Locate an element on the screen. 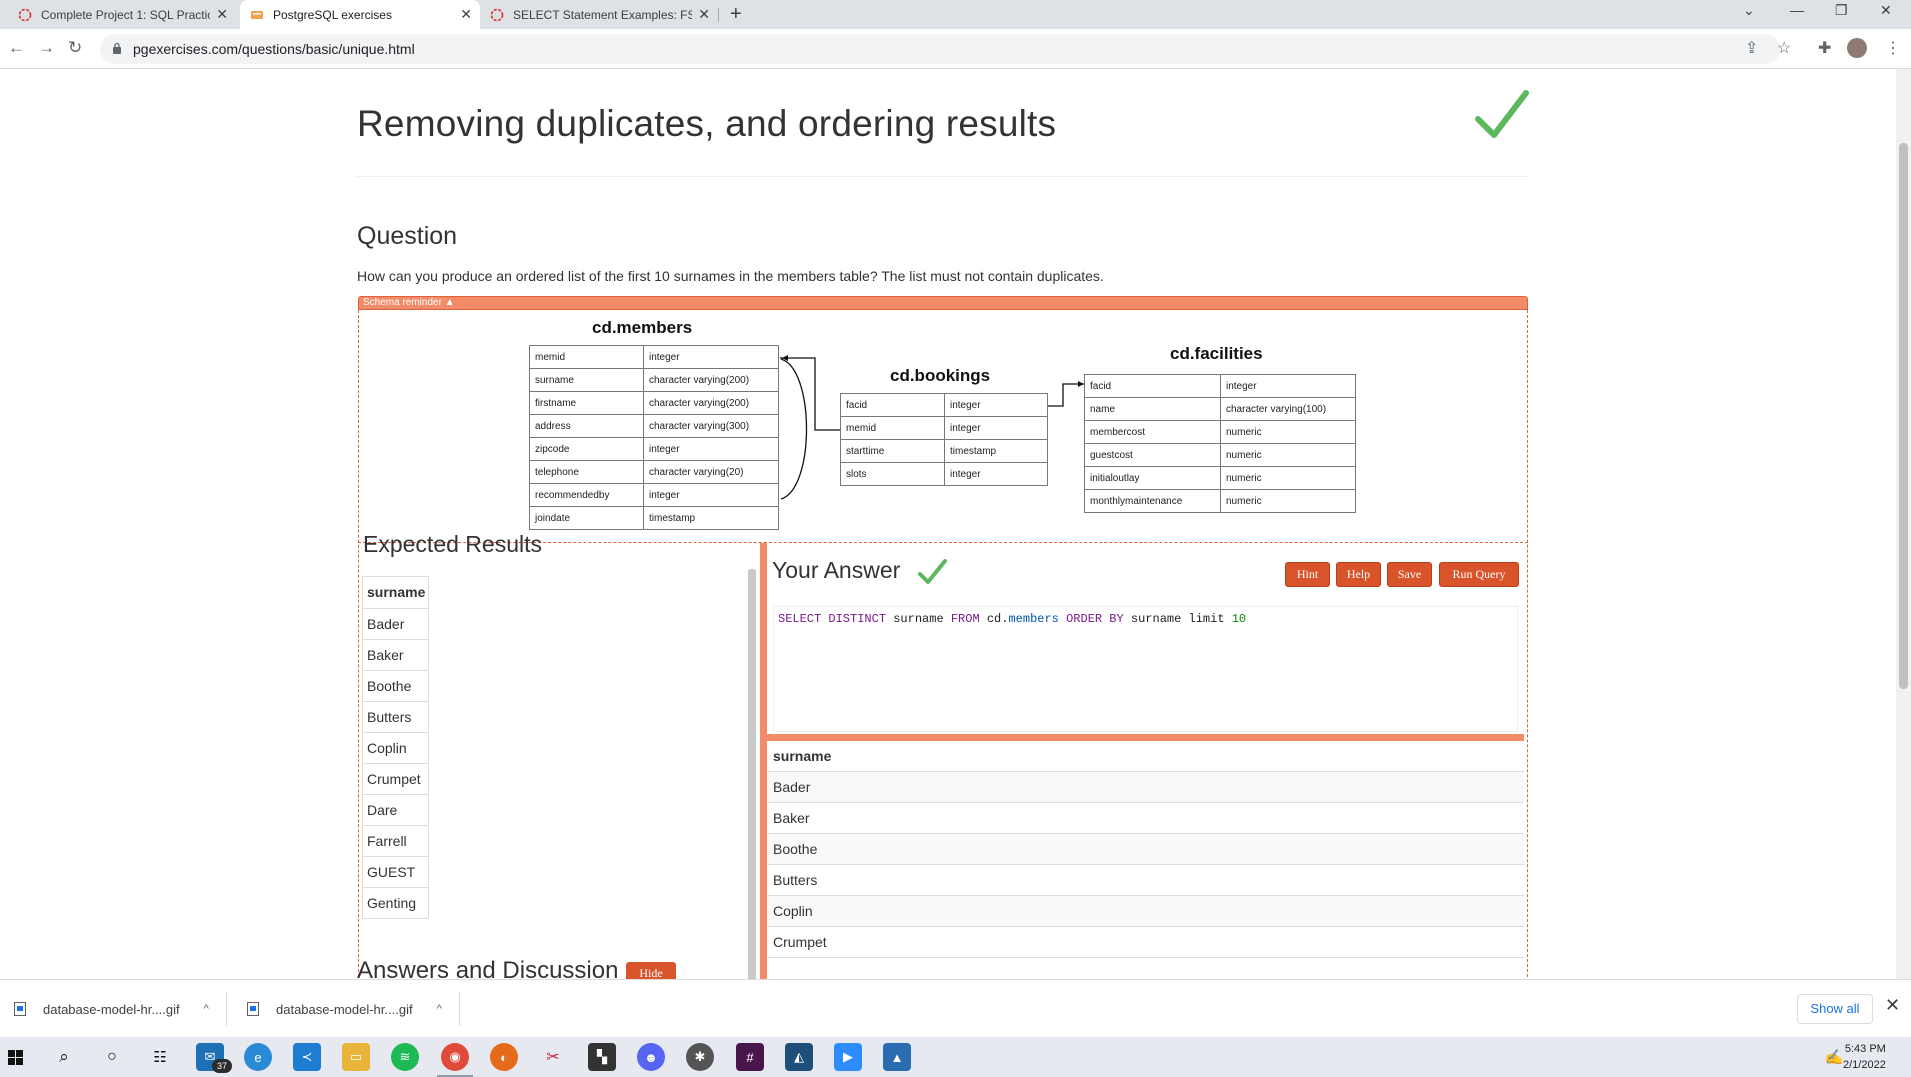  photos-icon: ▲ is located at coordinates (897, 1057).